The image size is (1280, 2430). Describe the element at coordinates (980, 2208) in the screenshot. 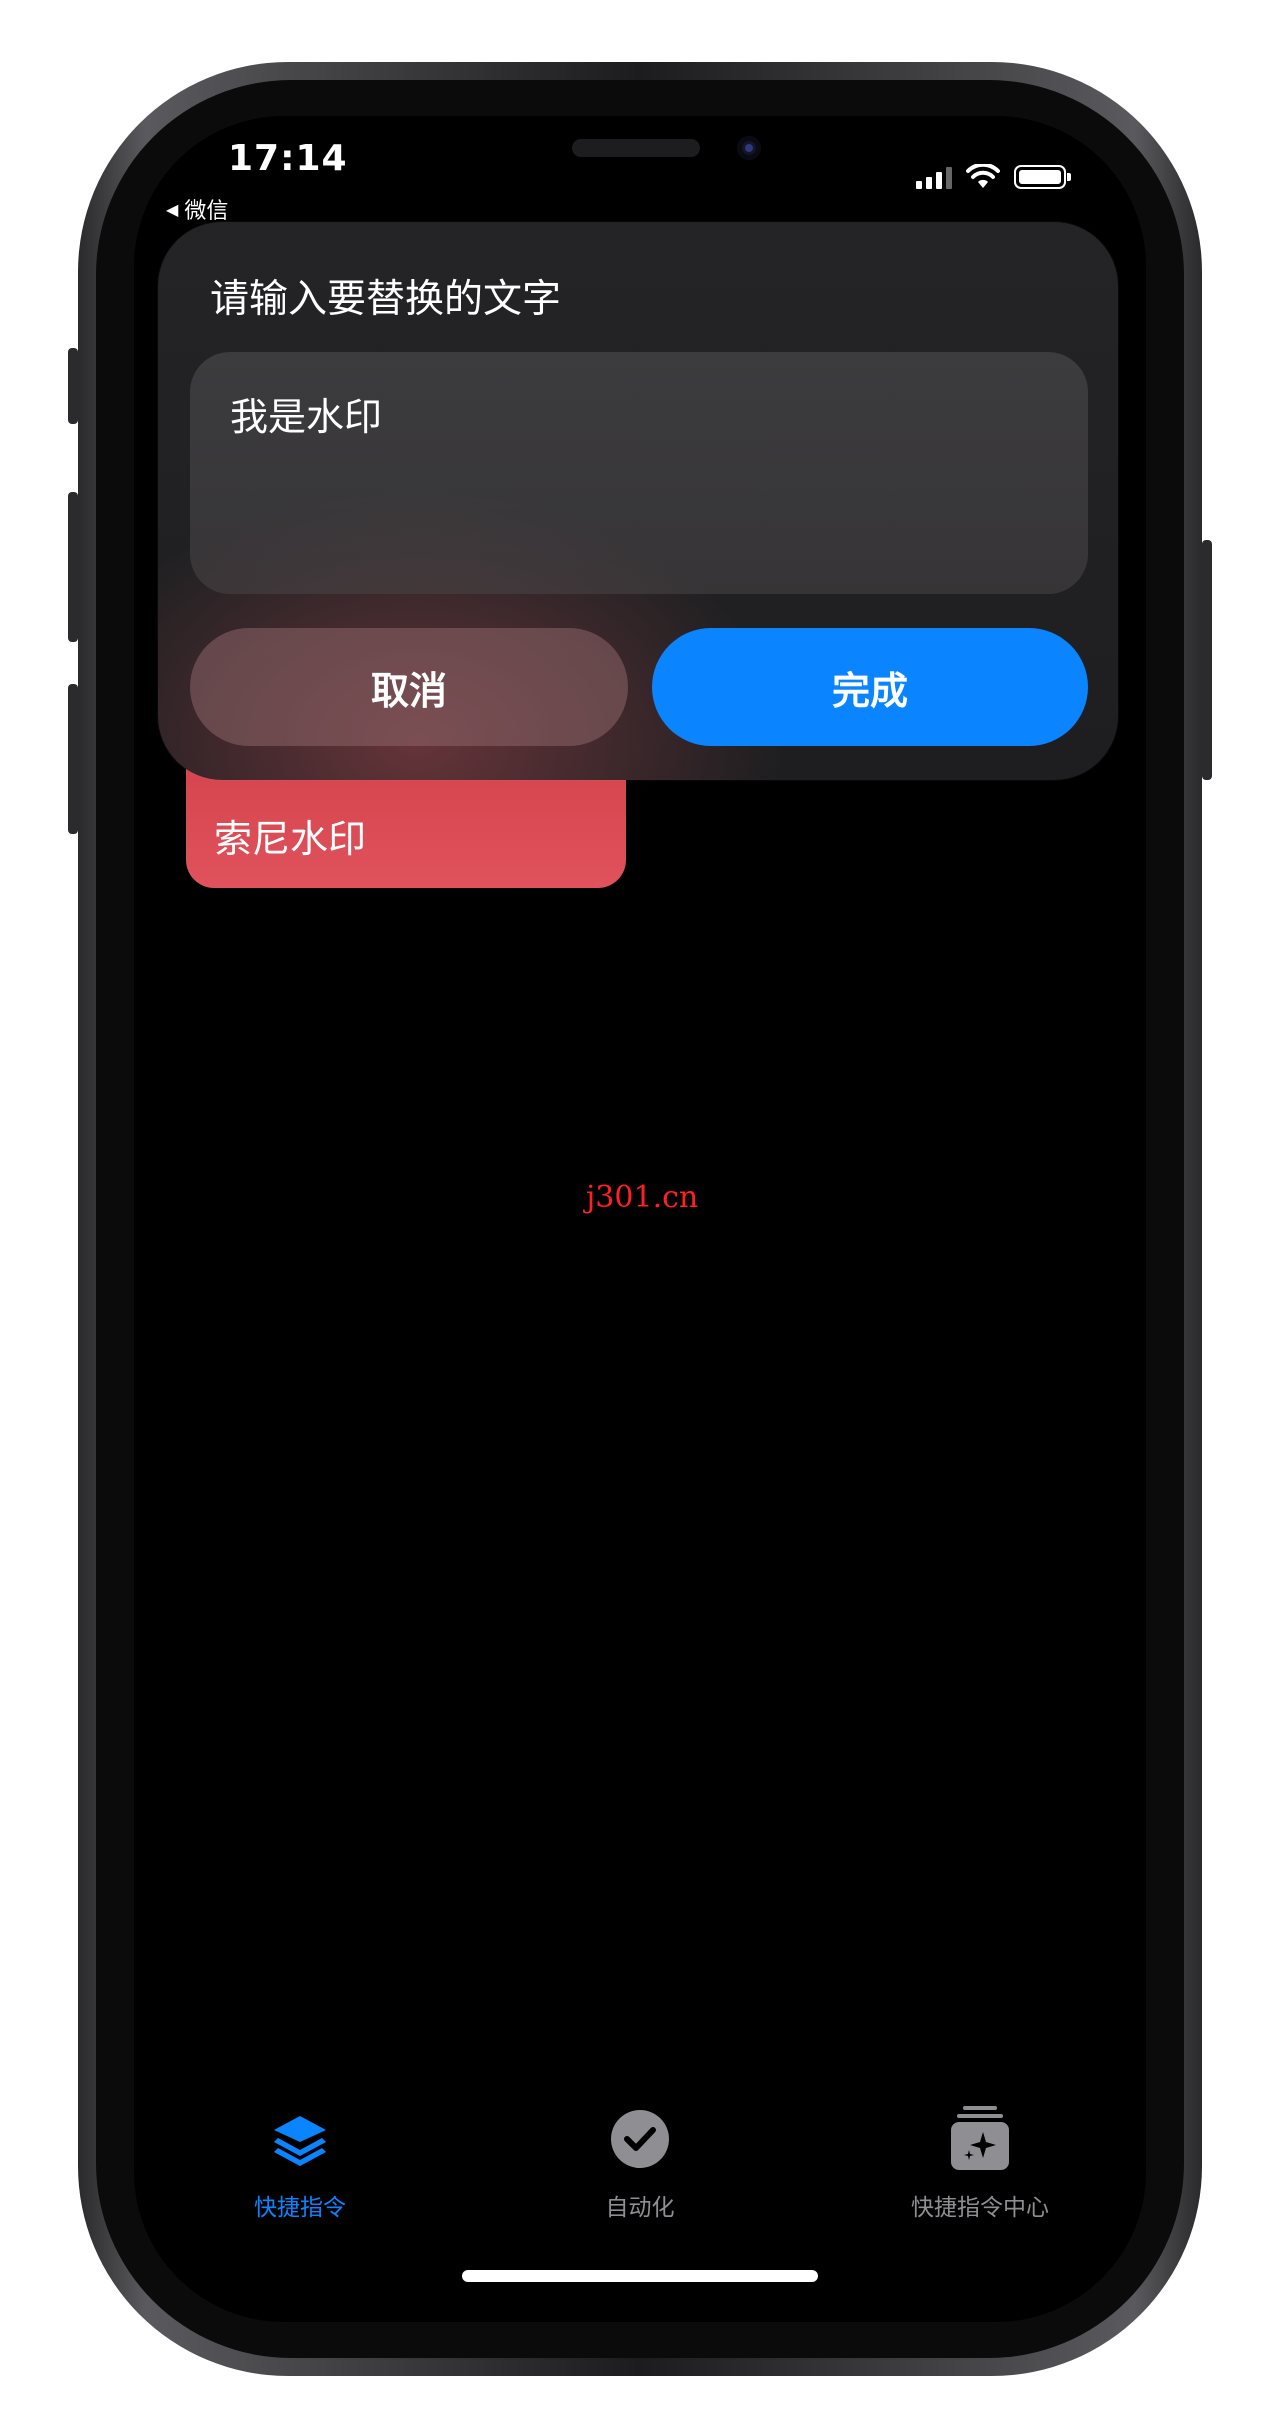

I see `tab-gallery-label: 快捷指令中心` at that location.